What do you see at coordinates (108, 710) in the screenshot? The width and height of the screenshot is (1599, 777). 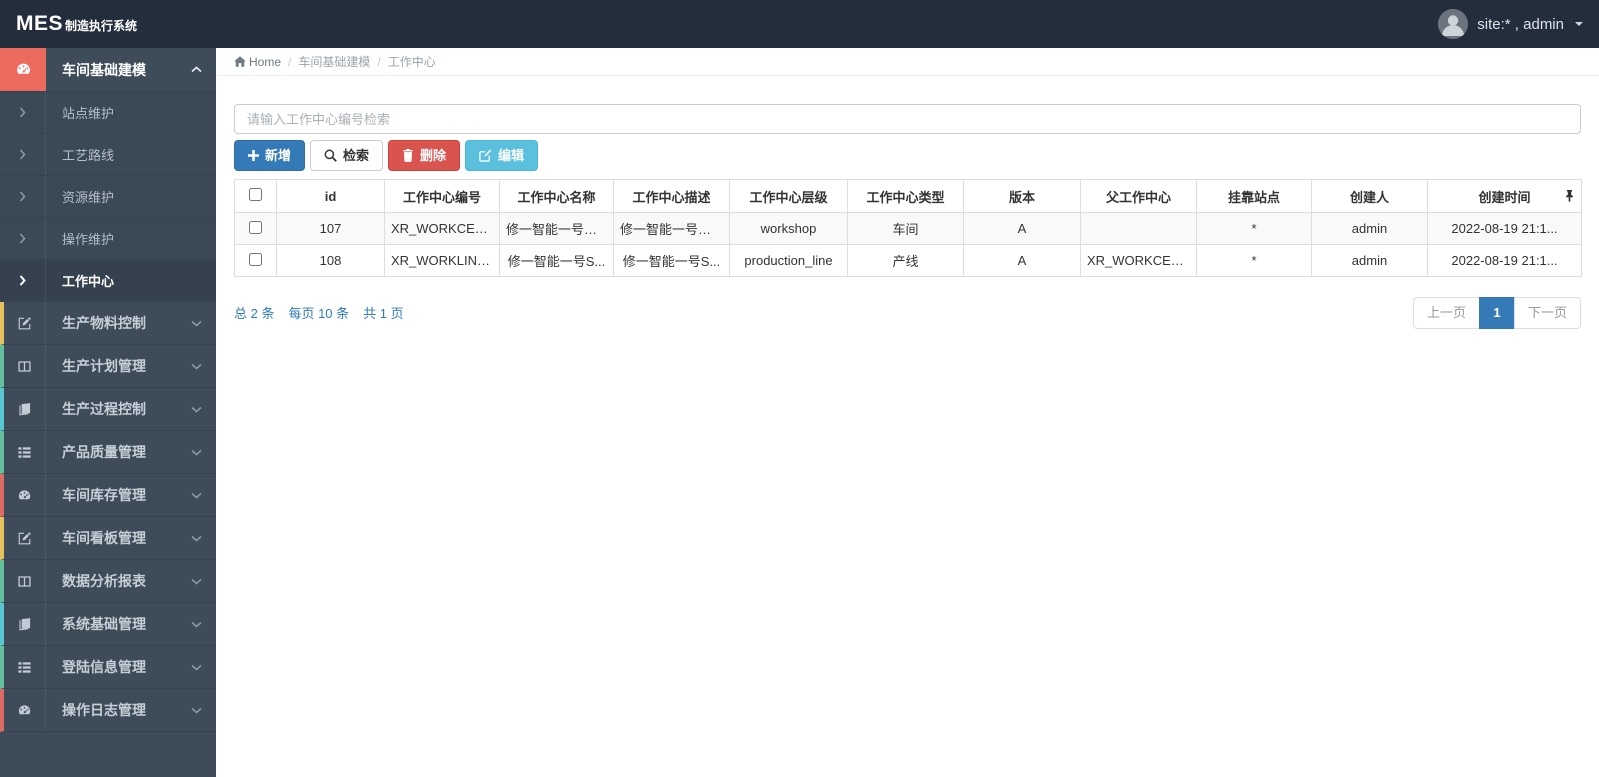 I see `sidebar-item-operation-log: 操作日志管理` at bounding box center [108, 710].